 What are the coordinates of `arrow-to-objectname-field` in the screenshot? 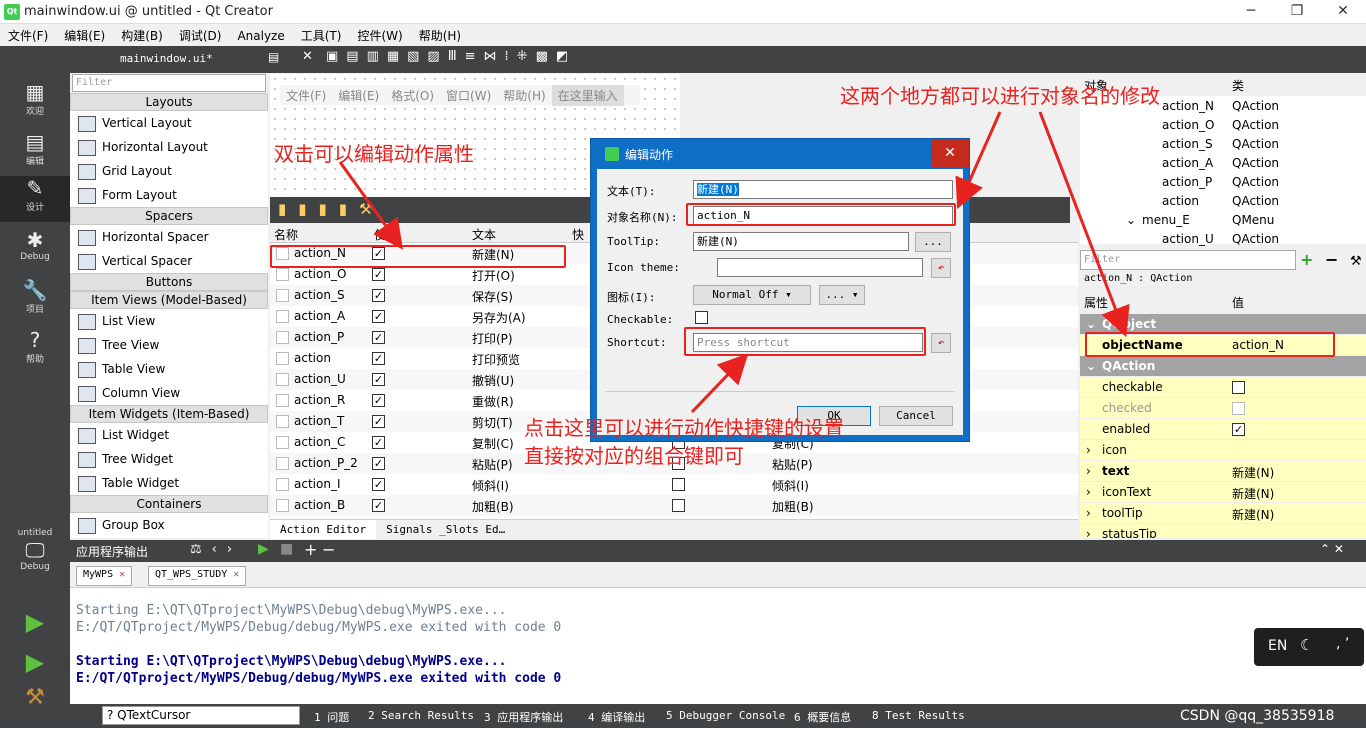 It's located at (978, 160).